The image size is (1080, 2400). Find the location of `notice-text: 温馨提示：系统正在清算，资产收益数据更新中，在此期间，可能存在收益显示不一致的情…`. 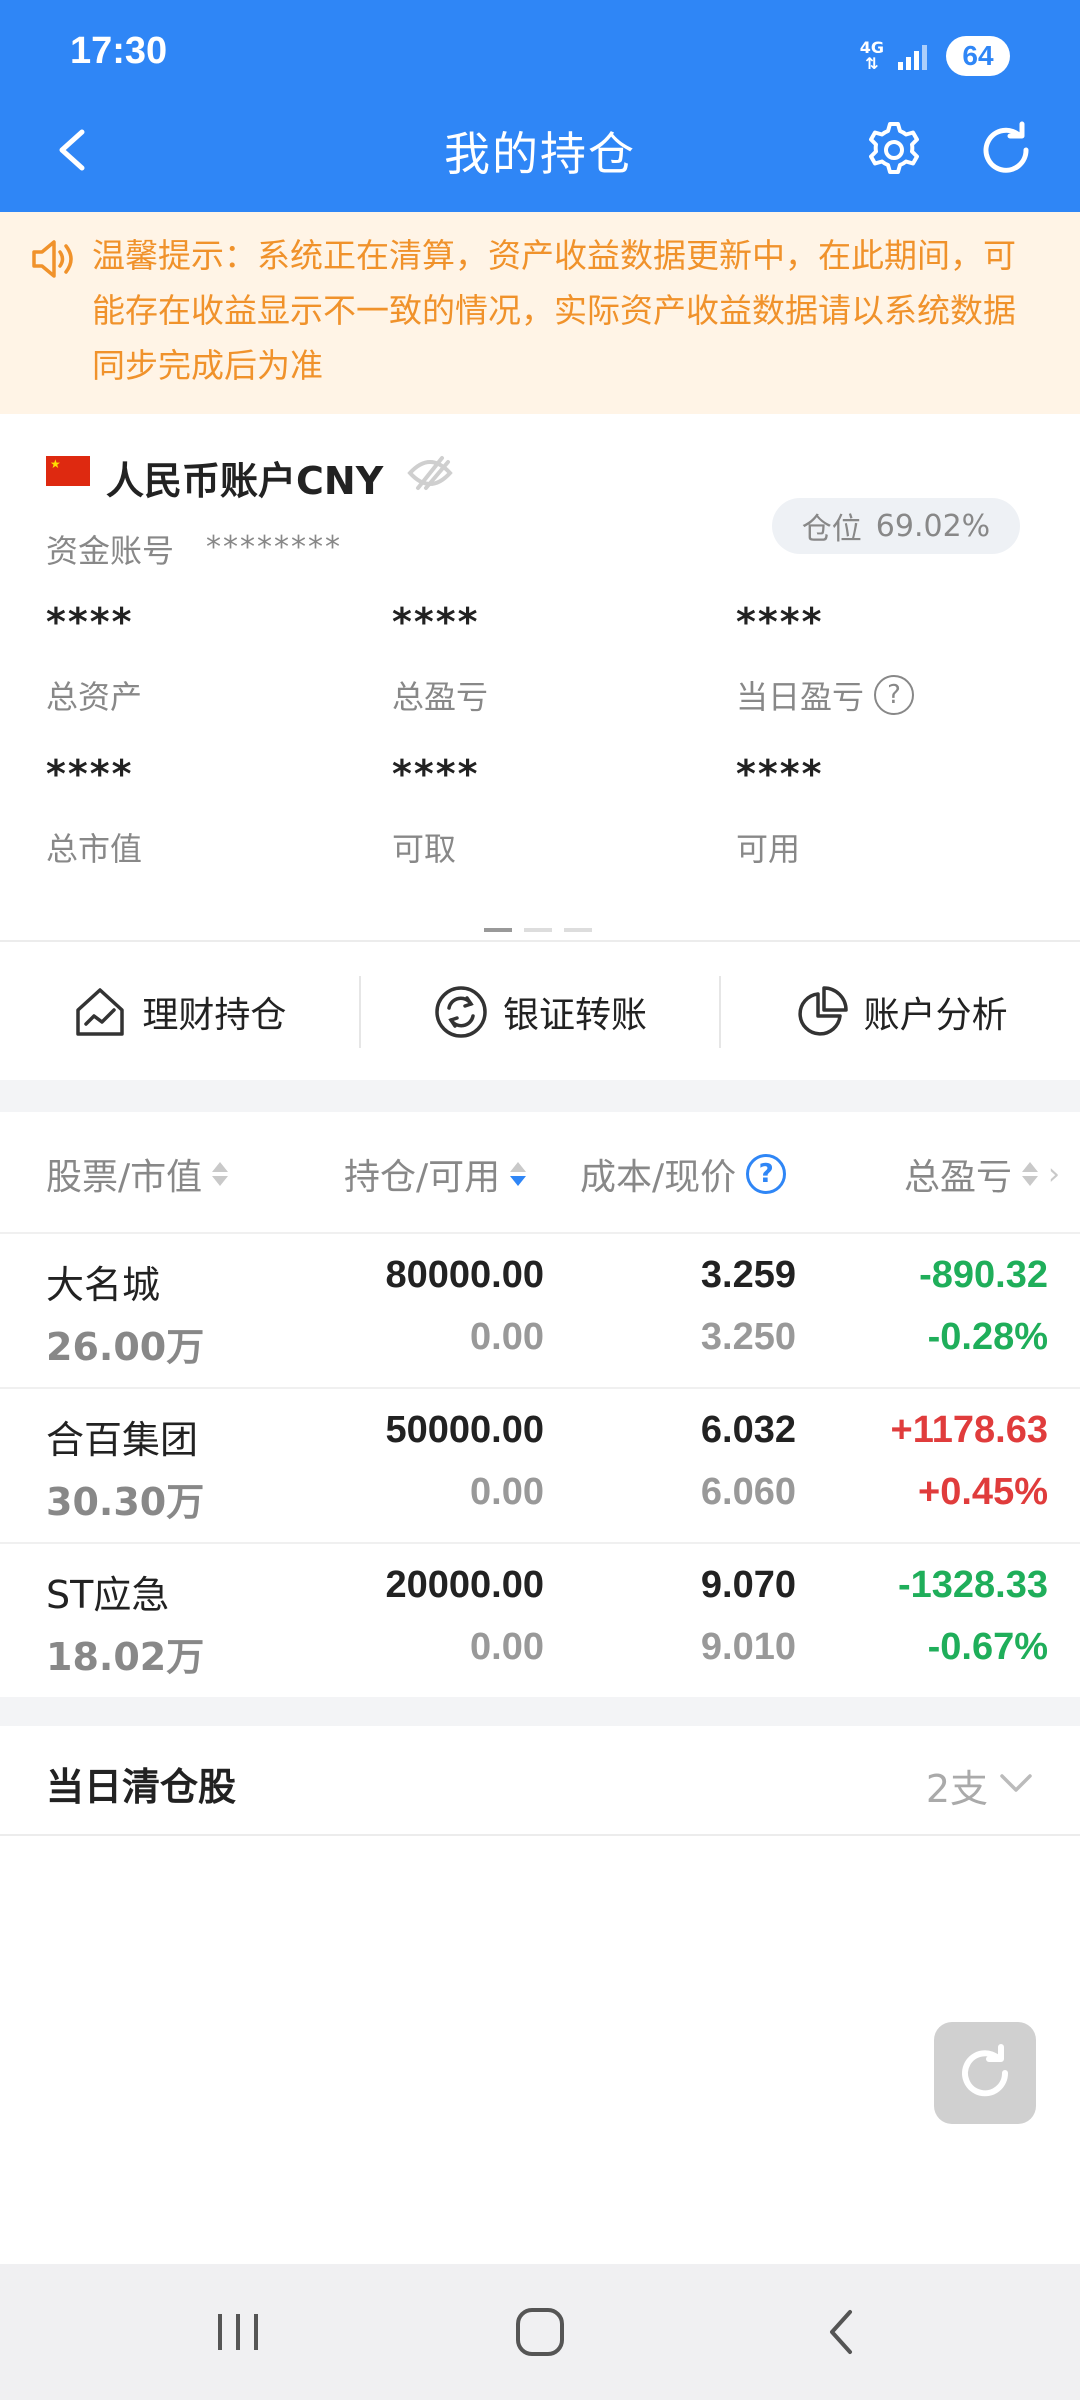

notice-text: 温馨提示：系统正在清算，资产收益数据更新中，在此期间，可能存在收益显示不一致的情… is located at coordinates (554, 310).